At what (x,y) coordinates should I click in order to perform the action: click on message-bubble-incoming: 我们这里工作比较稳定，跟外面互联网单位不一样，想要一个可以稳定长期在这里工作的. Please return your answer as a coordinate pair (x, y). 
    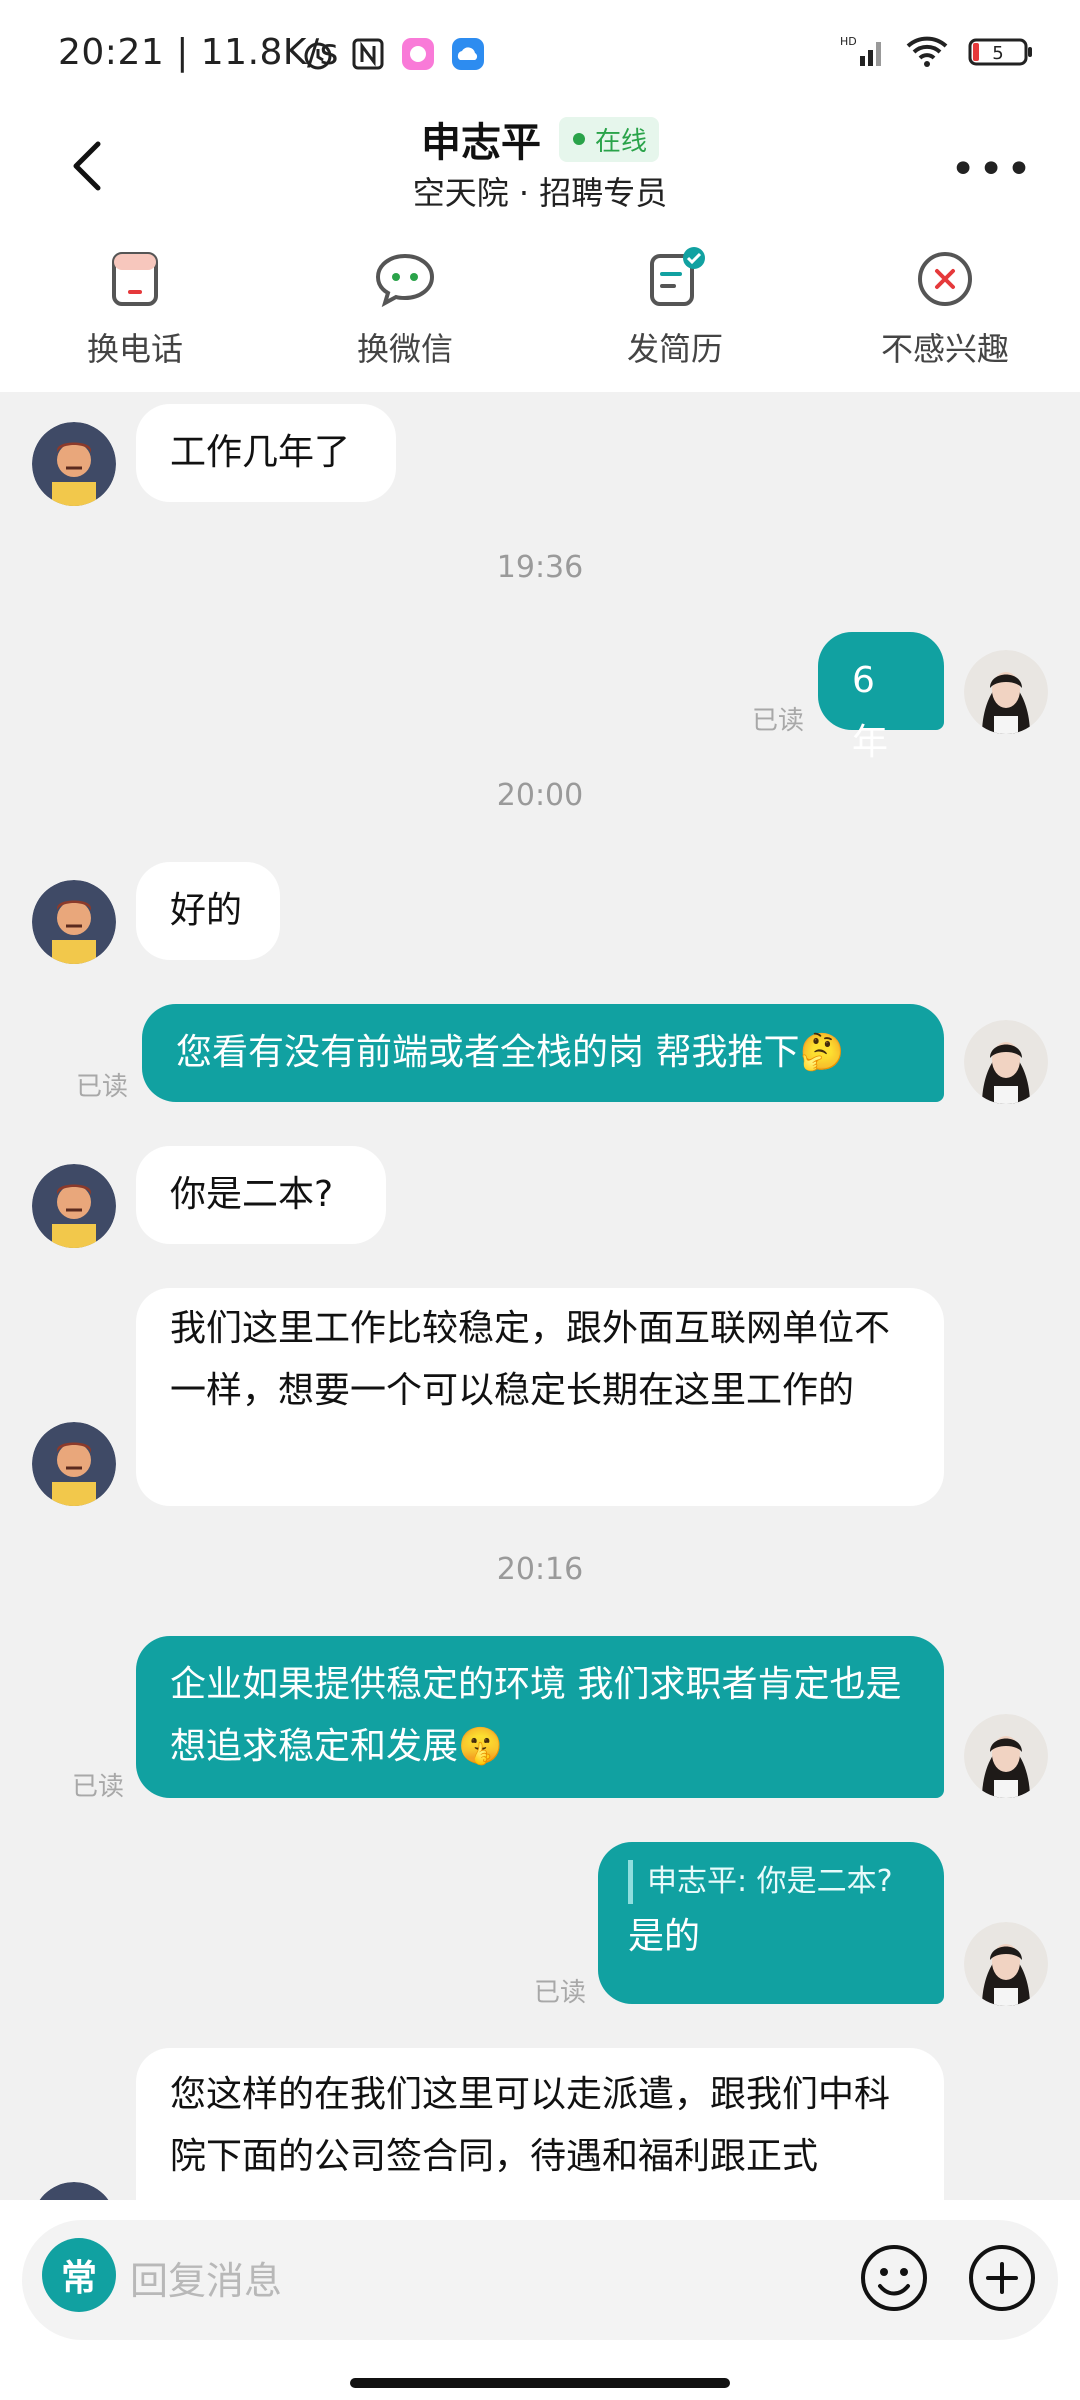
    Looking at the image, I should click on (540, 1397).